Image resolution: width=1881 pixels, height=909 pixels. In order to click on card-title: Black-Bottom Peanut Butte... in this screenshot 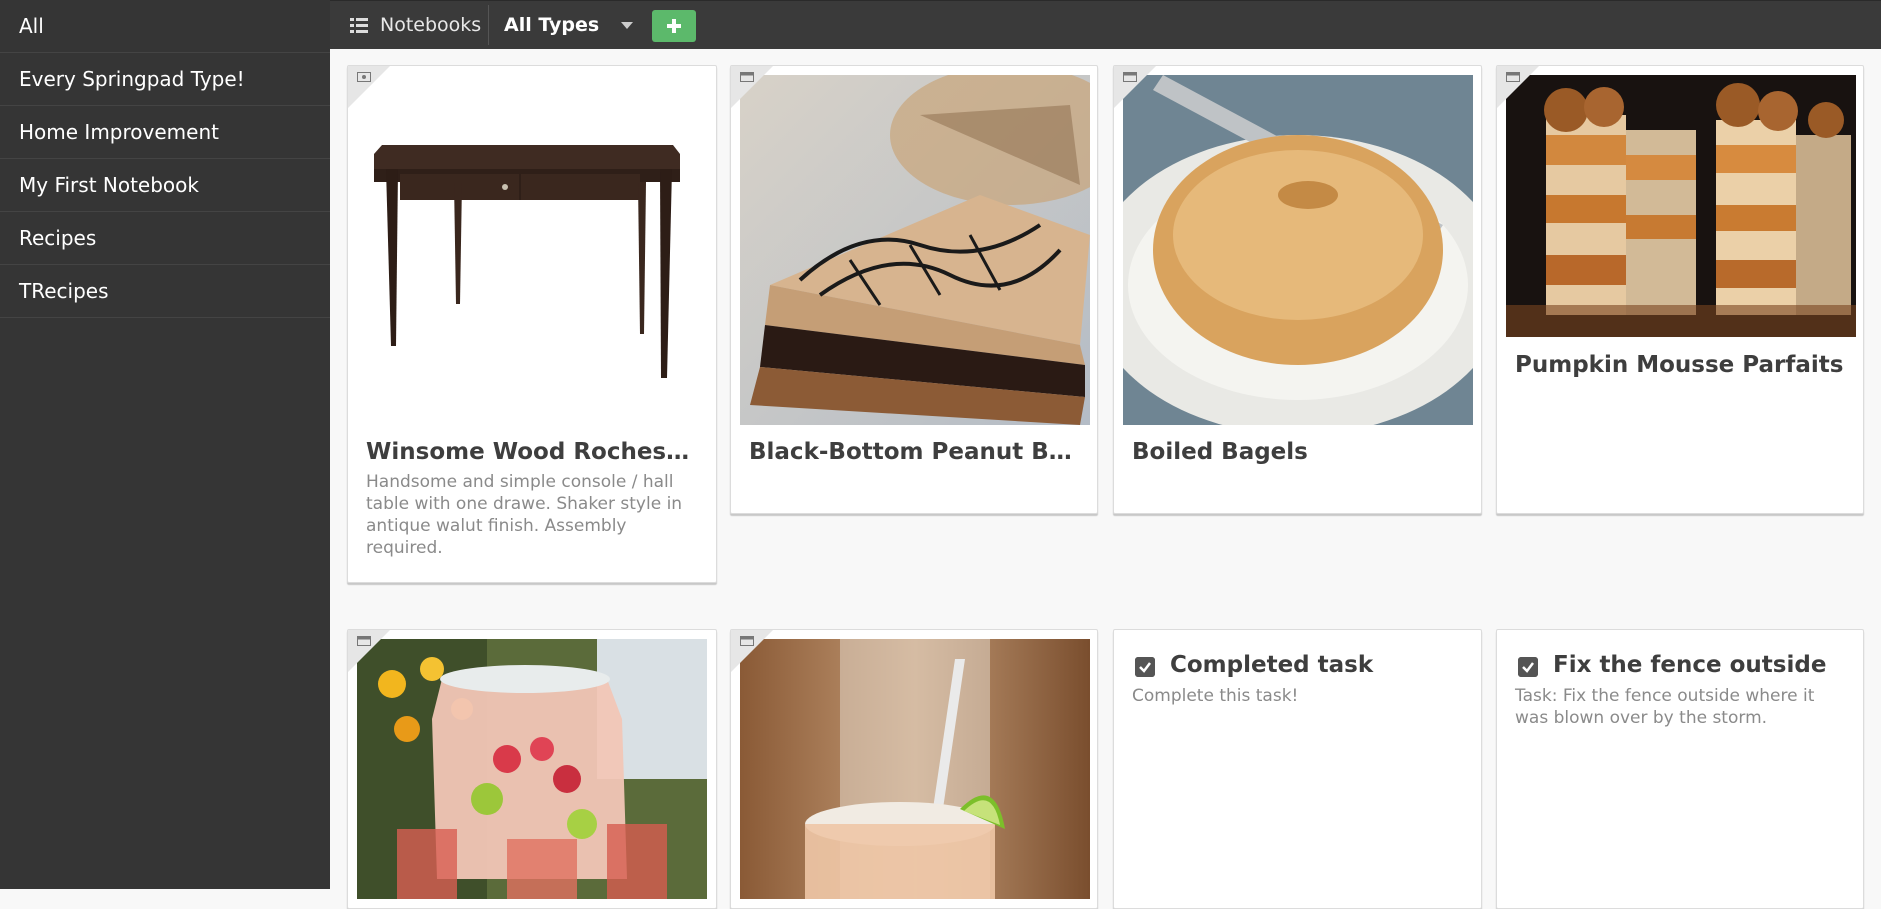, I will do `click(917, 452)`.